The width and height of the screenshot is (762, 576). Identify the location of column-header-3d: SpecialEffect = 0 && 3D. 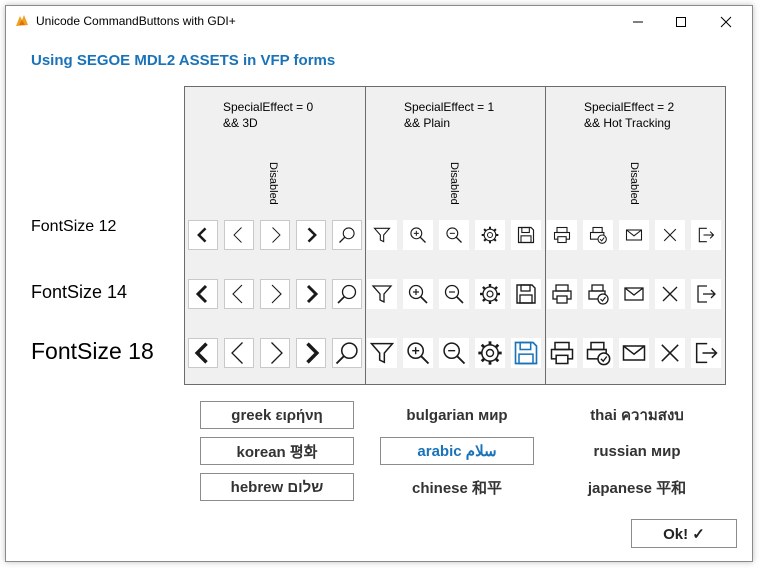
(268, 115).